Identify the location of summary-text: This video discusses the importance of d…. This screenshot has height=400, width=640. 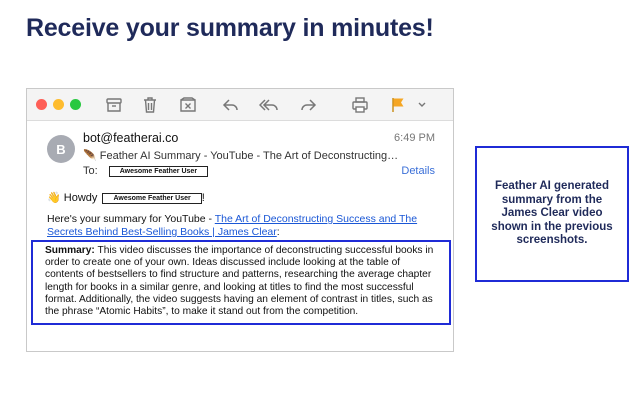
(239, 281).